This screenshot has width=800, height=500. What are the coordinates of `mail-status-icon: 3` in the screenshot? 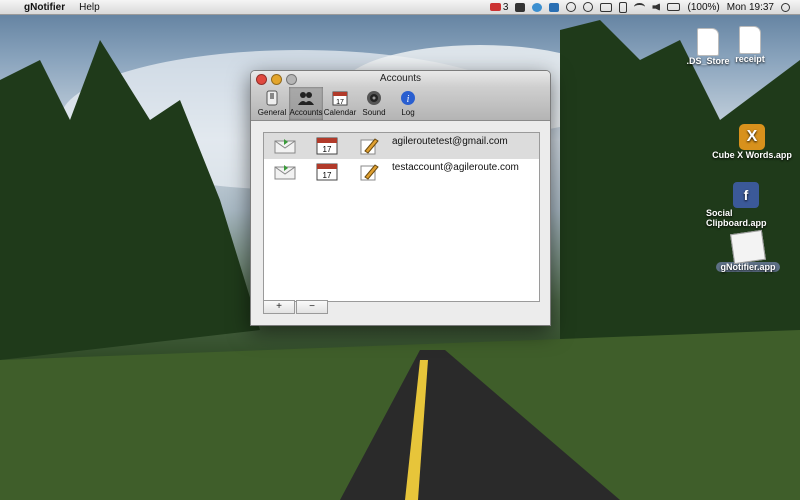 It's located at (499, 7).